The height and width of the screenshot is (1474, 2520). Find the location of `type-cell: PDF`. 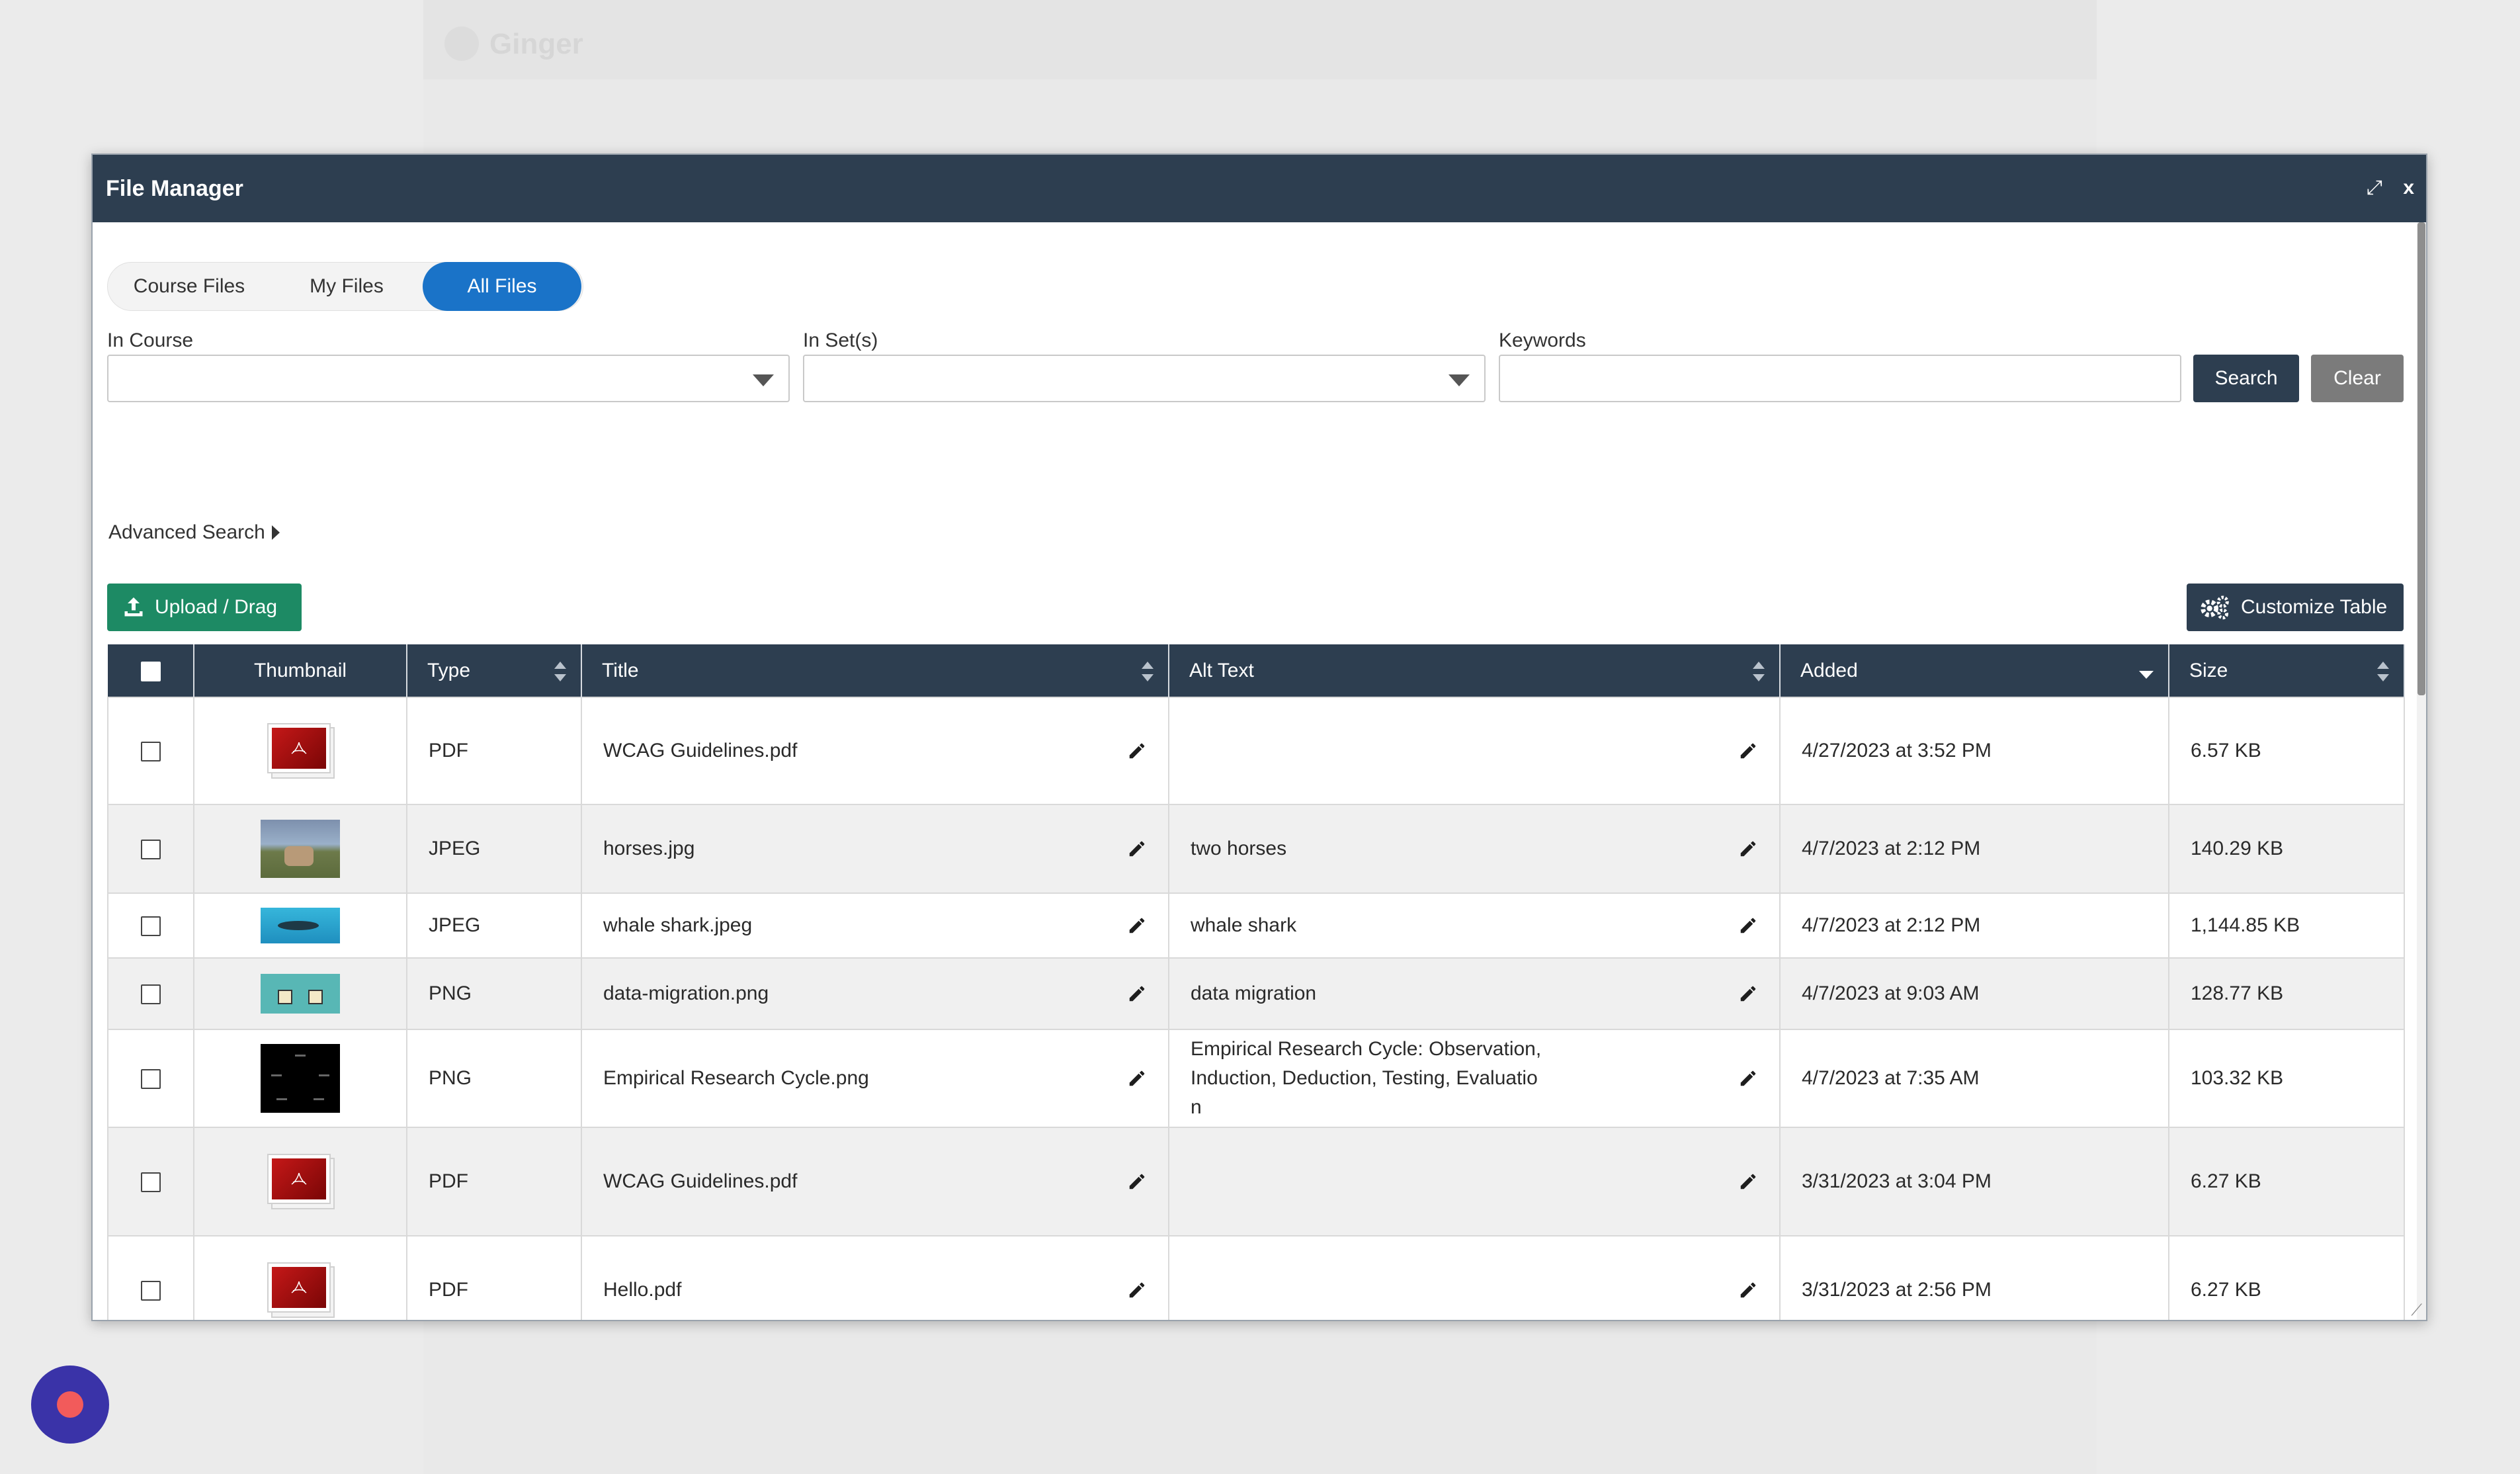

type-cell: PDF is located at coordinates (494, 751).